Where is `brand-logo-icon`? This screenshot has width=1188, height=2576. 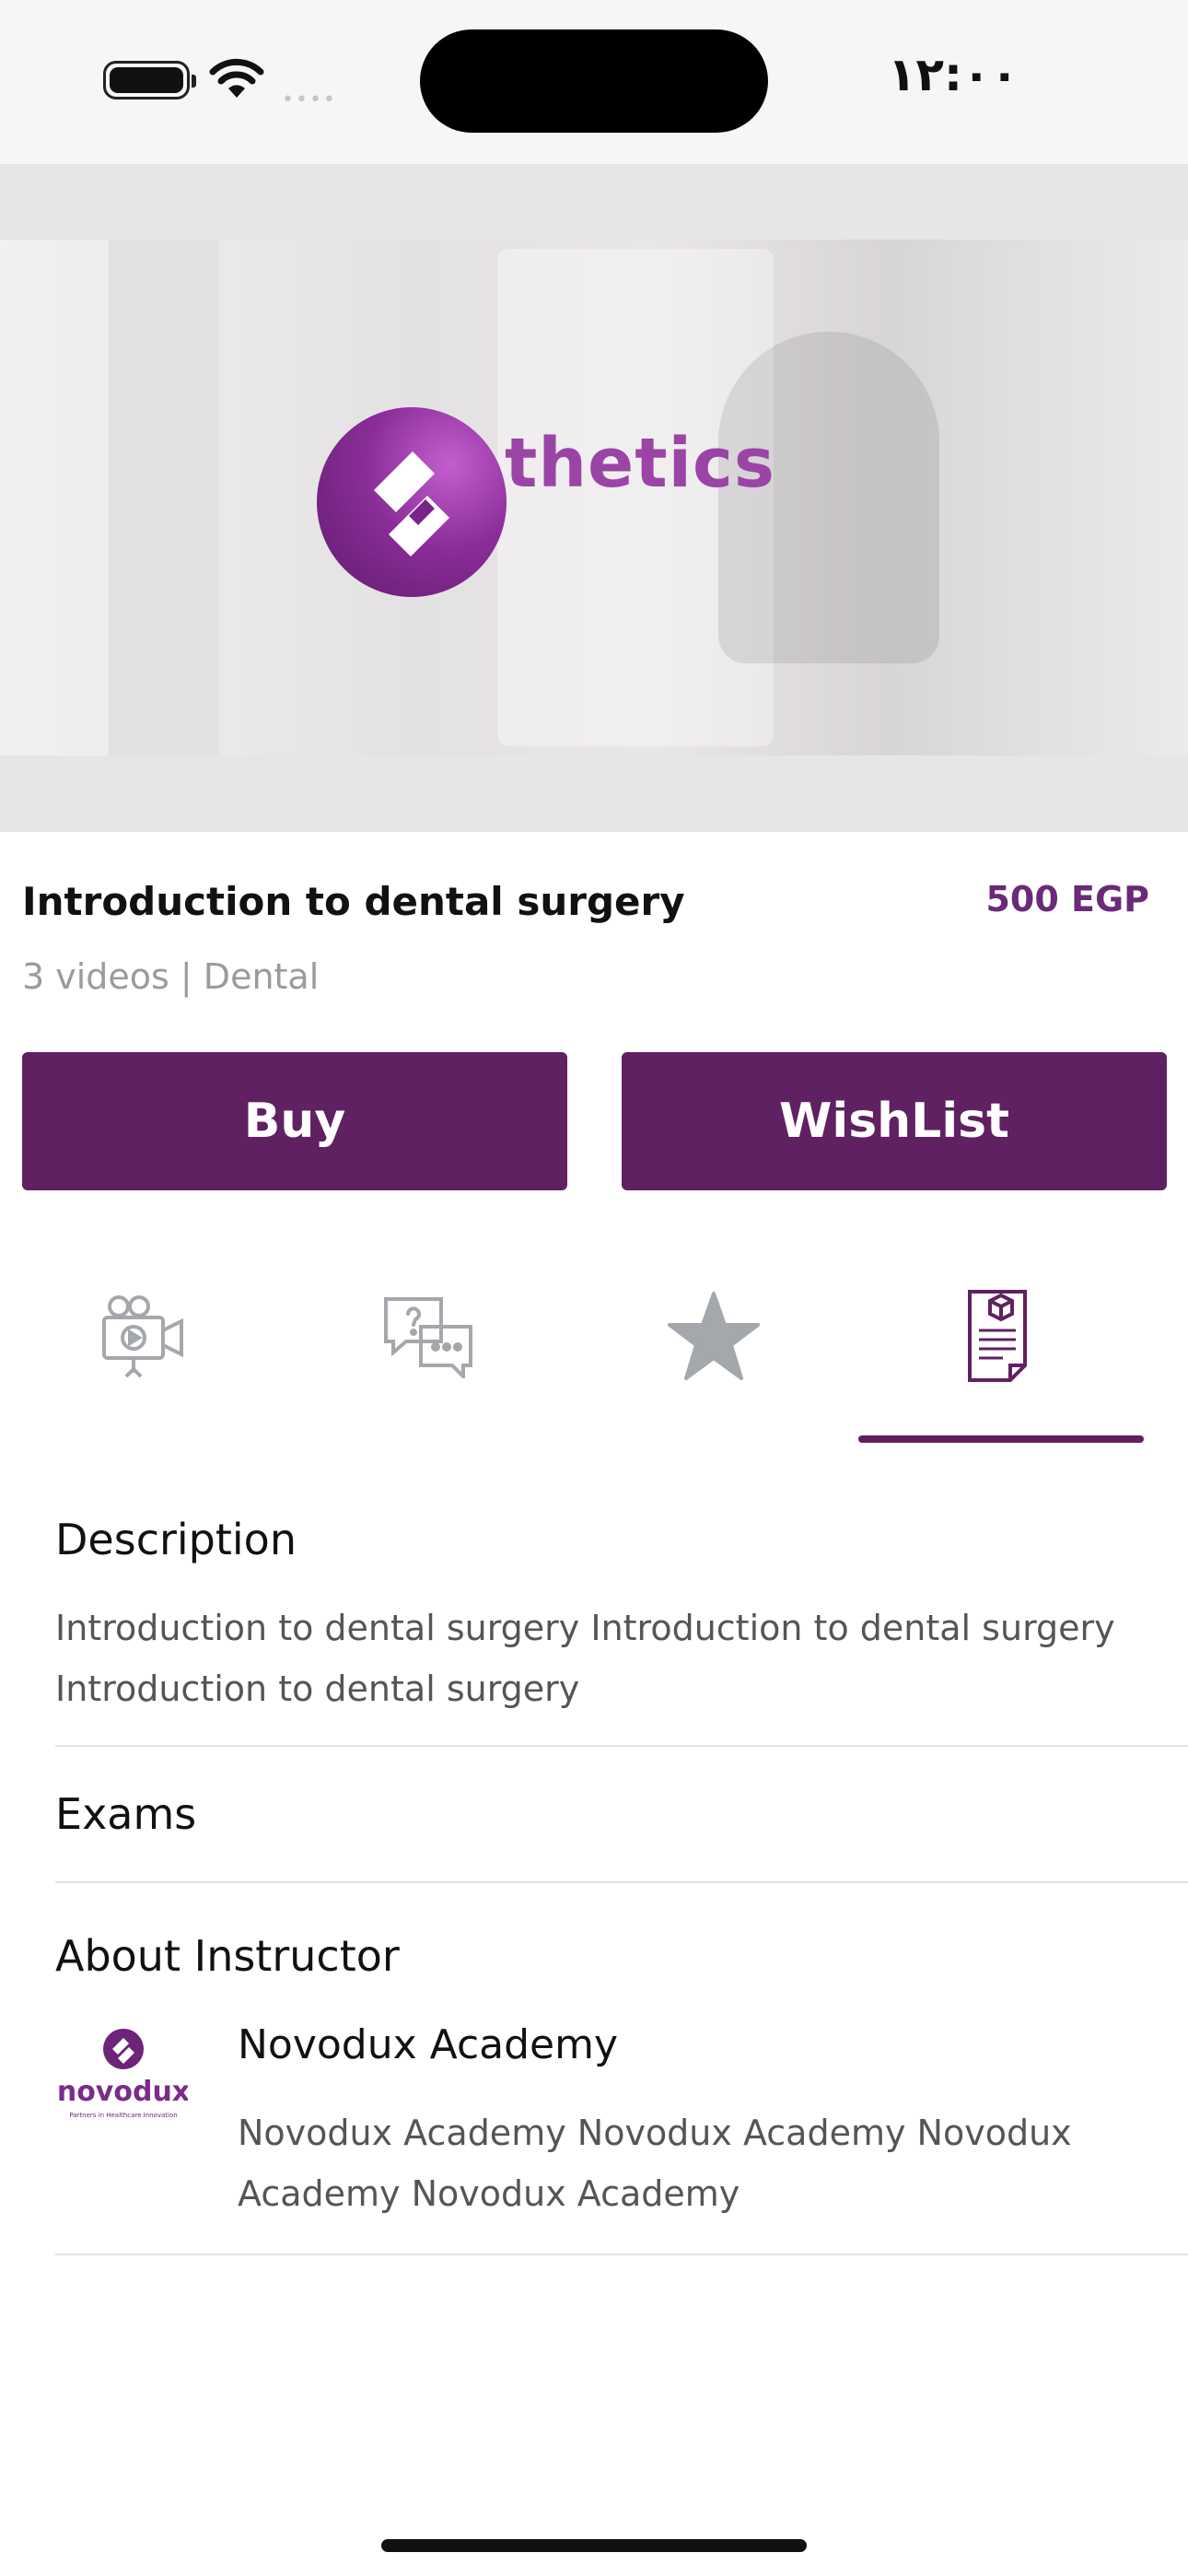 brand-logo-icon is located at coordinates (412, 502).